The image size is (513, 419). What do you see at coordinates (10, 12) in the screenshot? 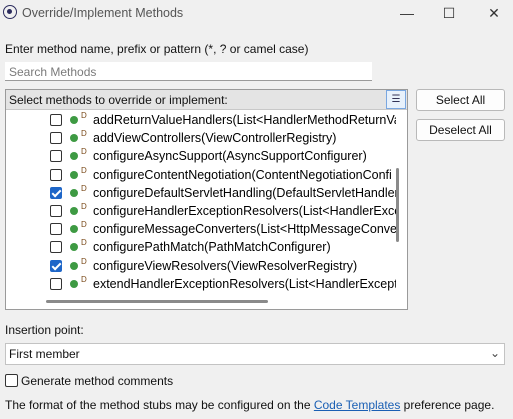
I see `eclipse-app-icon` at bounding box center [10, 12].